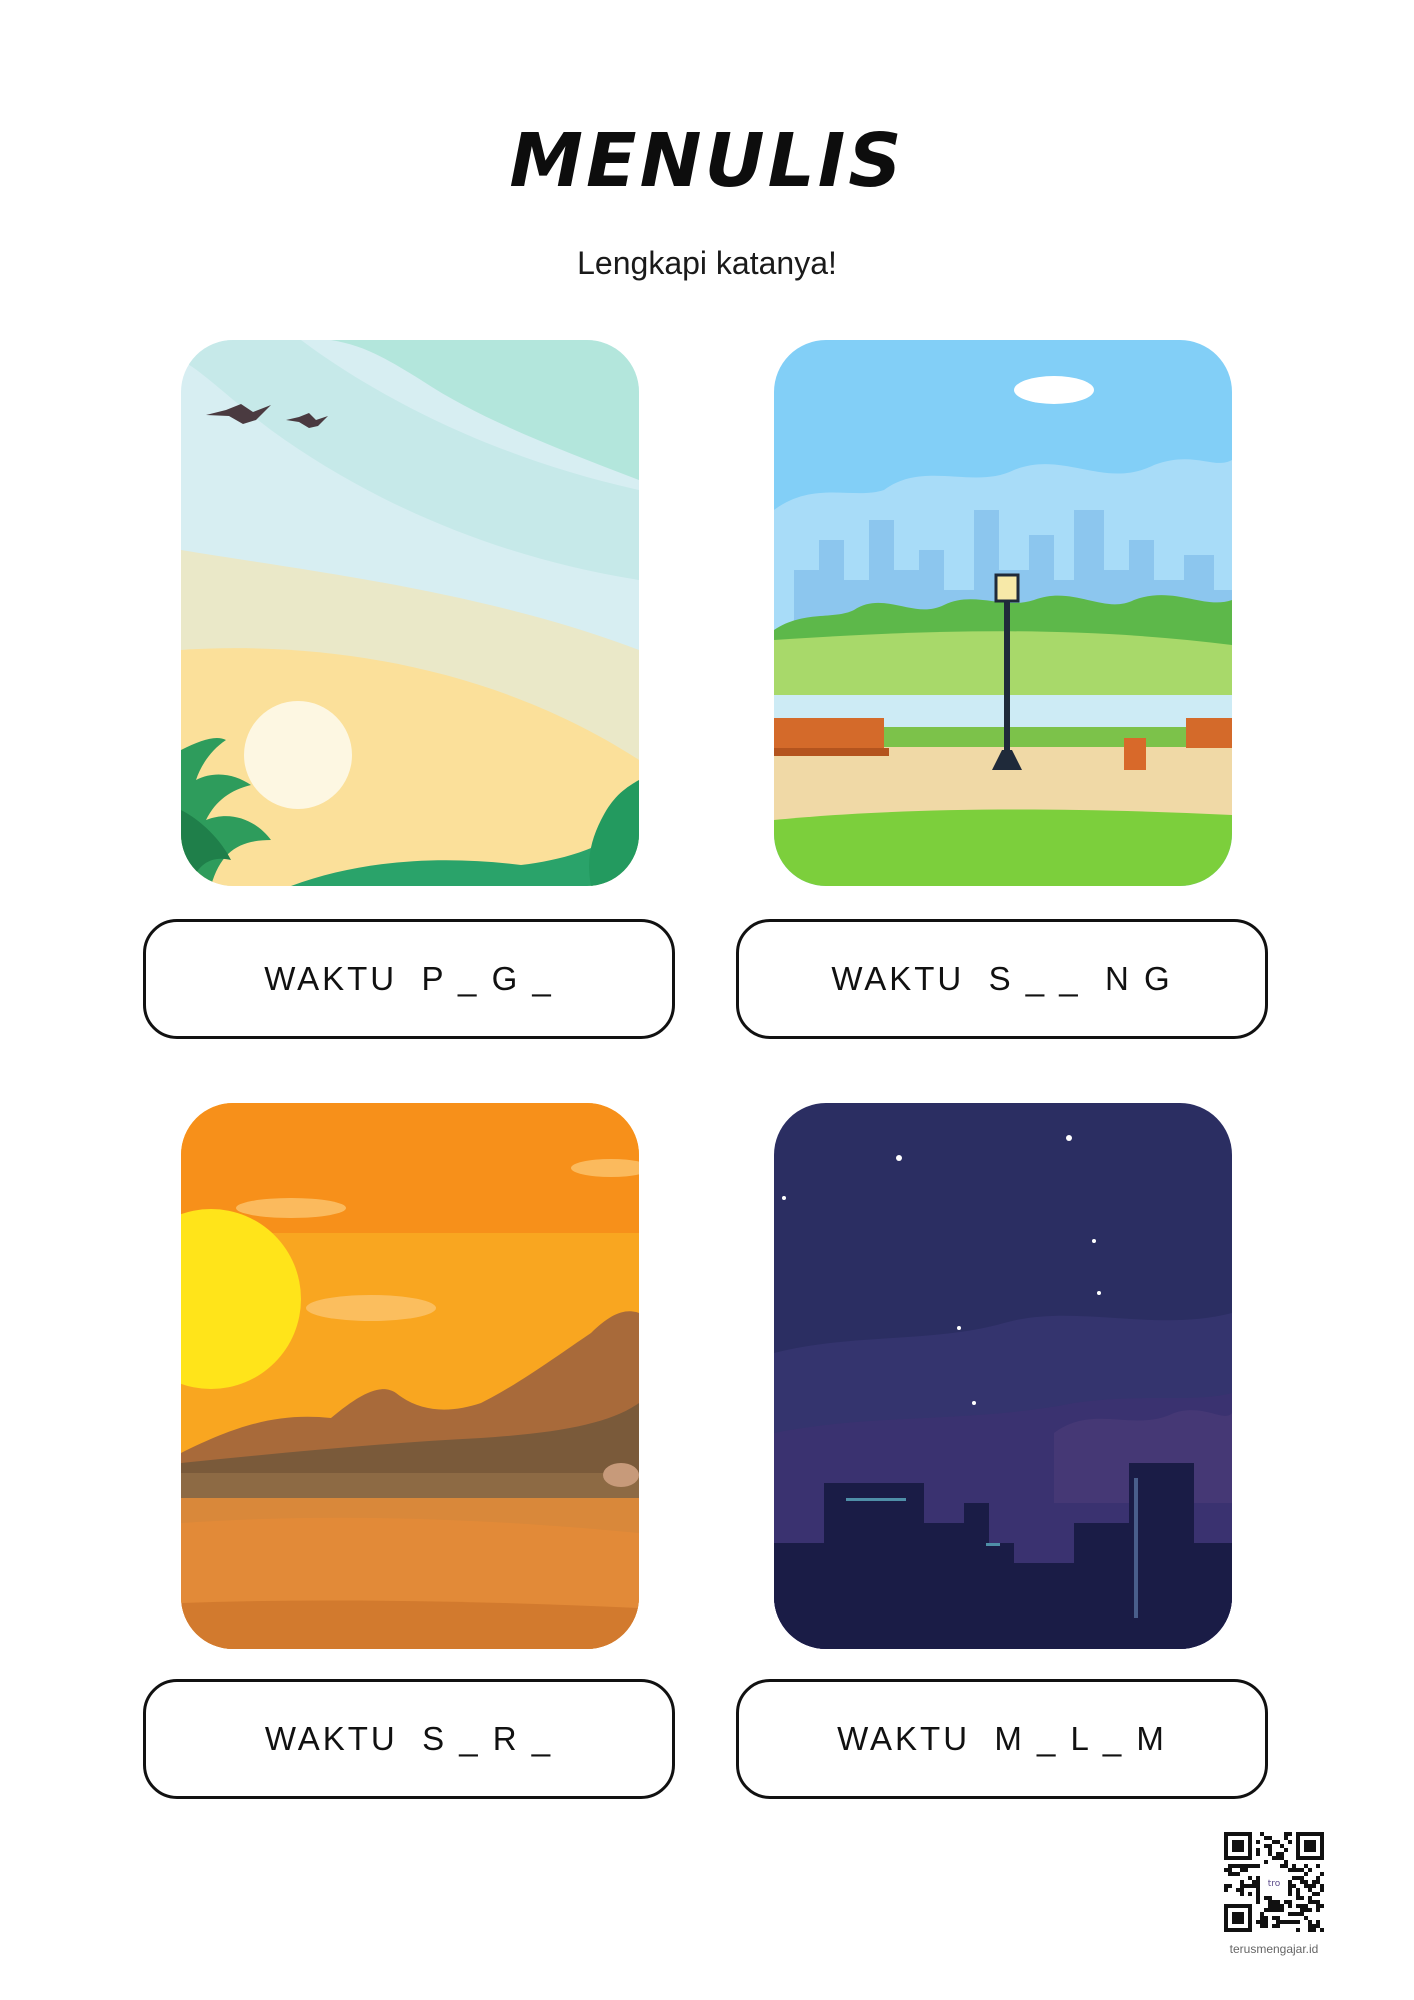 This screenshot has height=2000, width=1414. What do you see at coordinates (707, 161) in the screenshot?
I see `worksheet-title: MENULIS` at bounding box center [707, 161].